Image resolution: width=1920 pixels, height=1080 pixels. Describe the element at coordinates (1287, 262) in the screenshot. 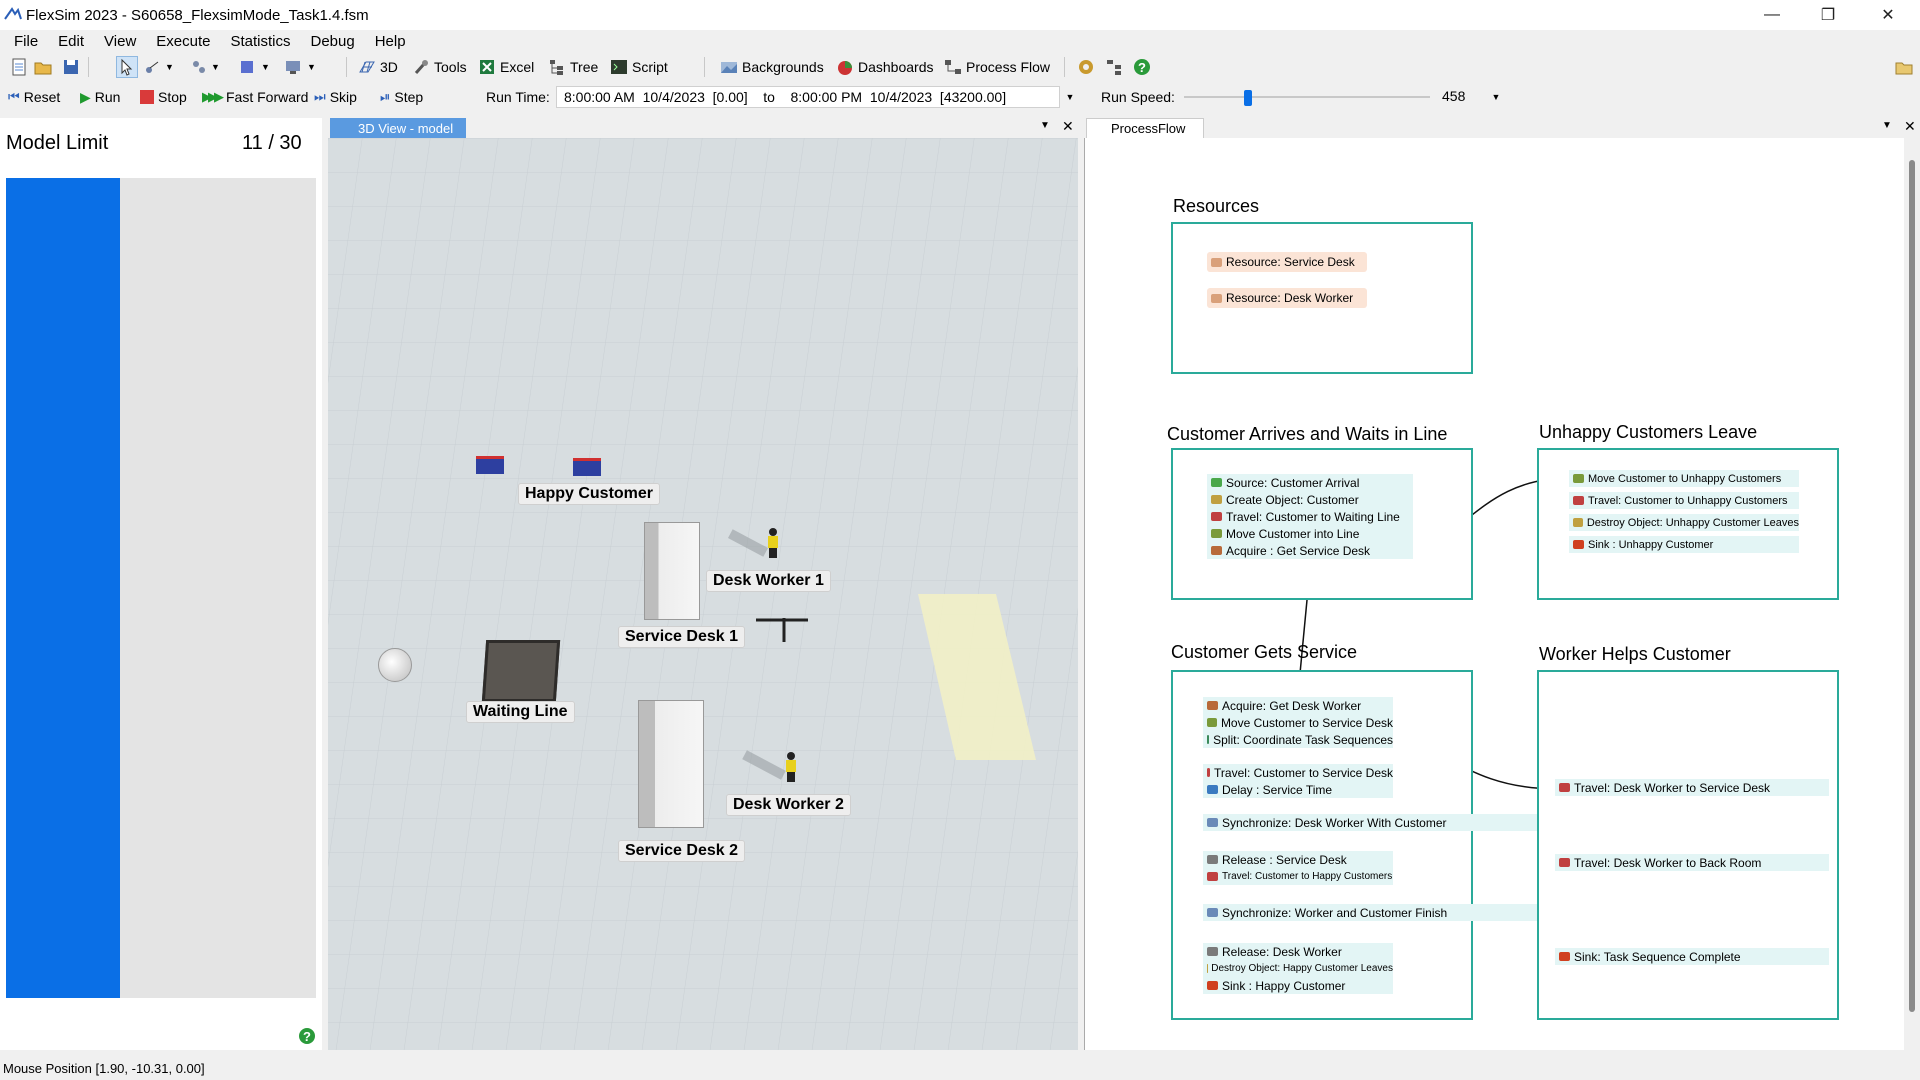

I see `resource-service-desk: Resource: Service Desk` at that location.